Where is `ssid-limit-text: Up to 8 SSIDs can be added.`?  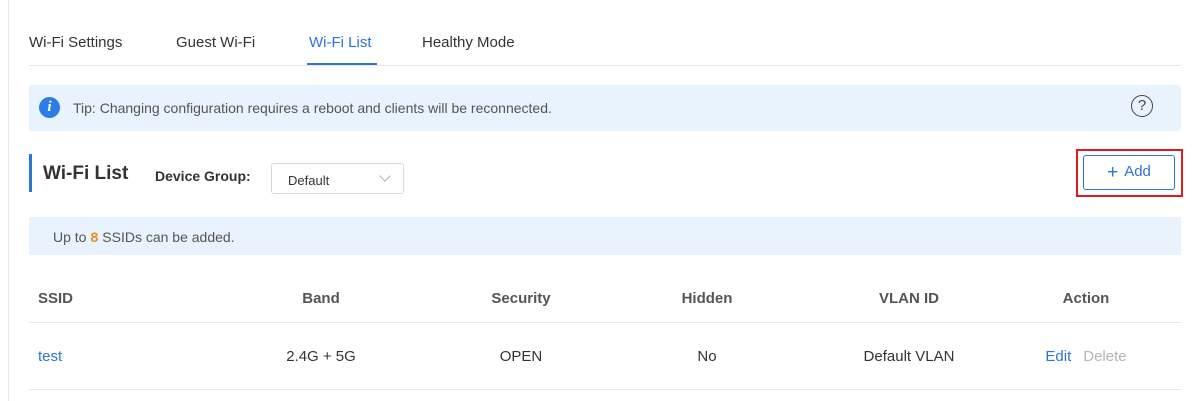
ssid-limit-text: Up to 8 SSIDs can be added. is located at coordinates (144, 237).